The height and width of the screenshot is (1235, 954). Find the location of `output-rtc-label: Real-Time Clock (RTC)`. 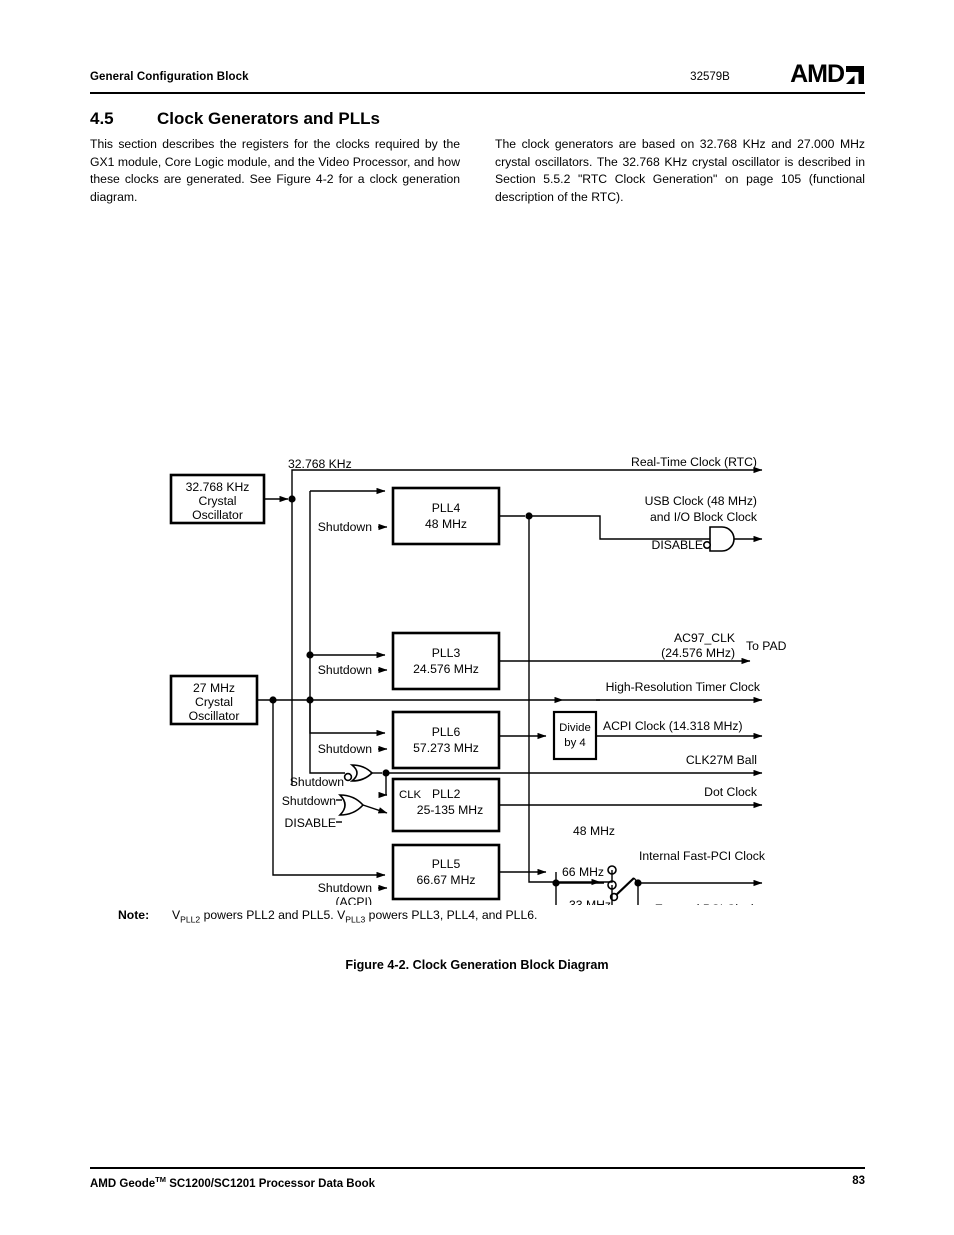

output-rtc-label: Real-Time Clock (RTC) is located at coordinates (694, 462).